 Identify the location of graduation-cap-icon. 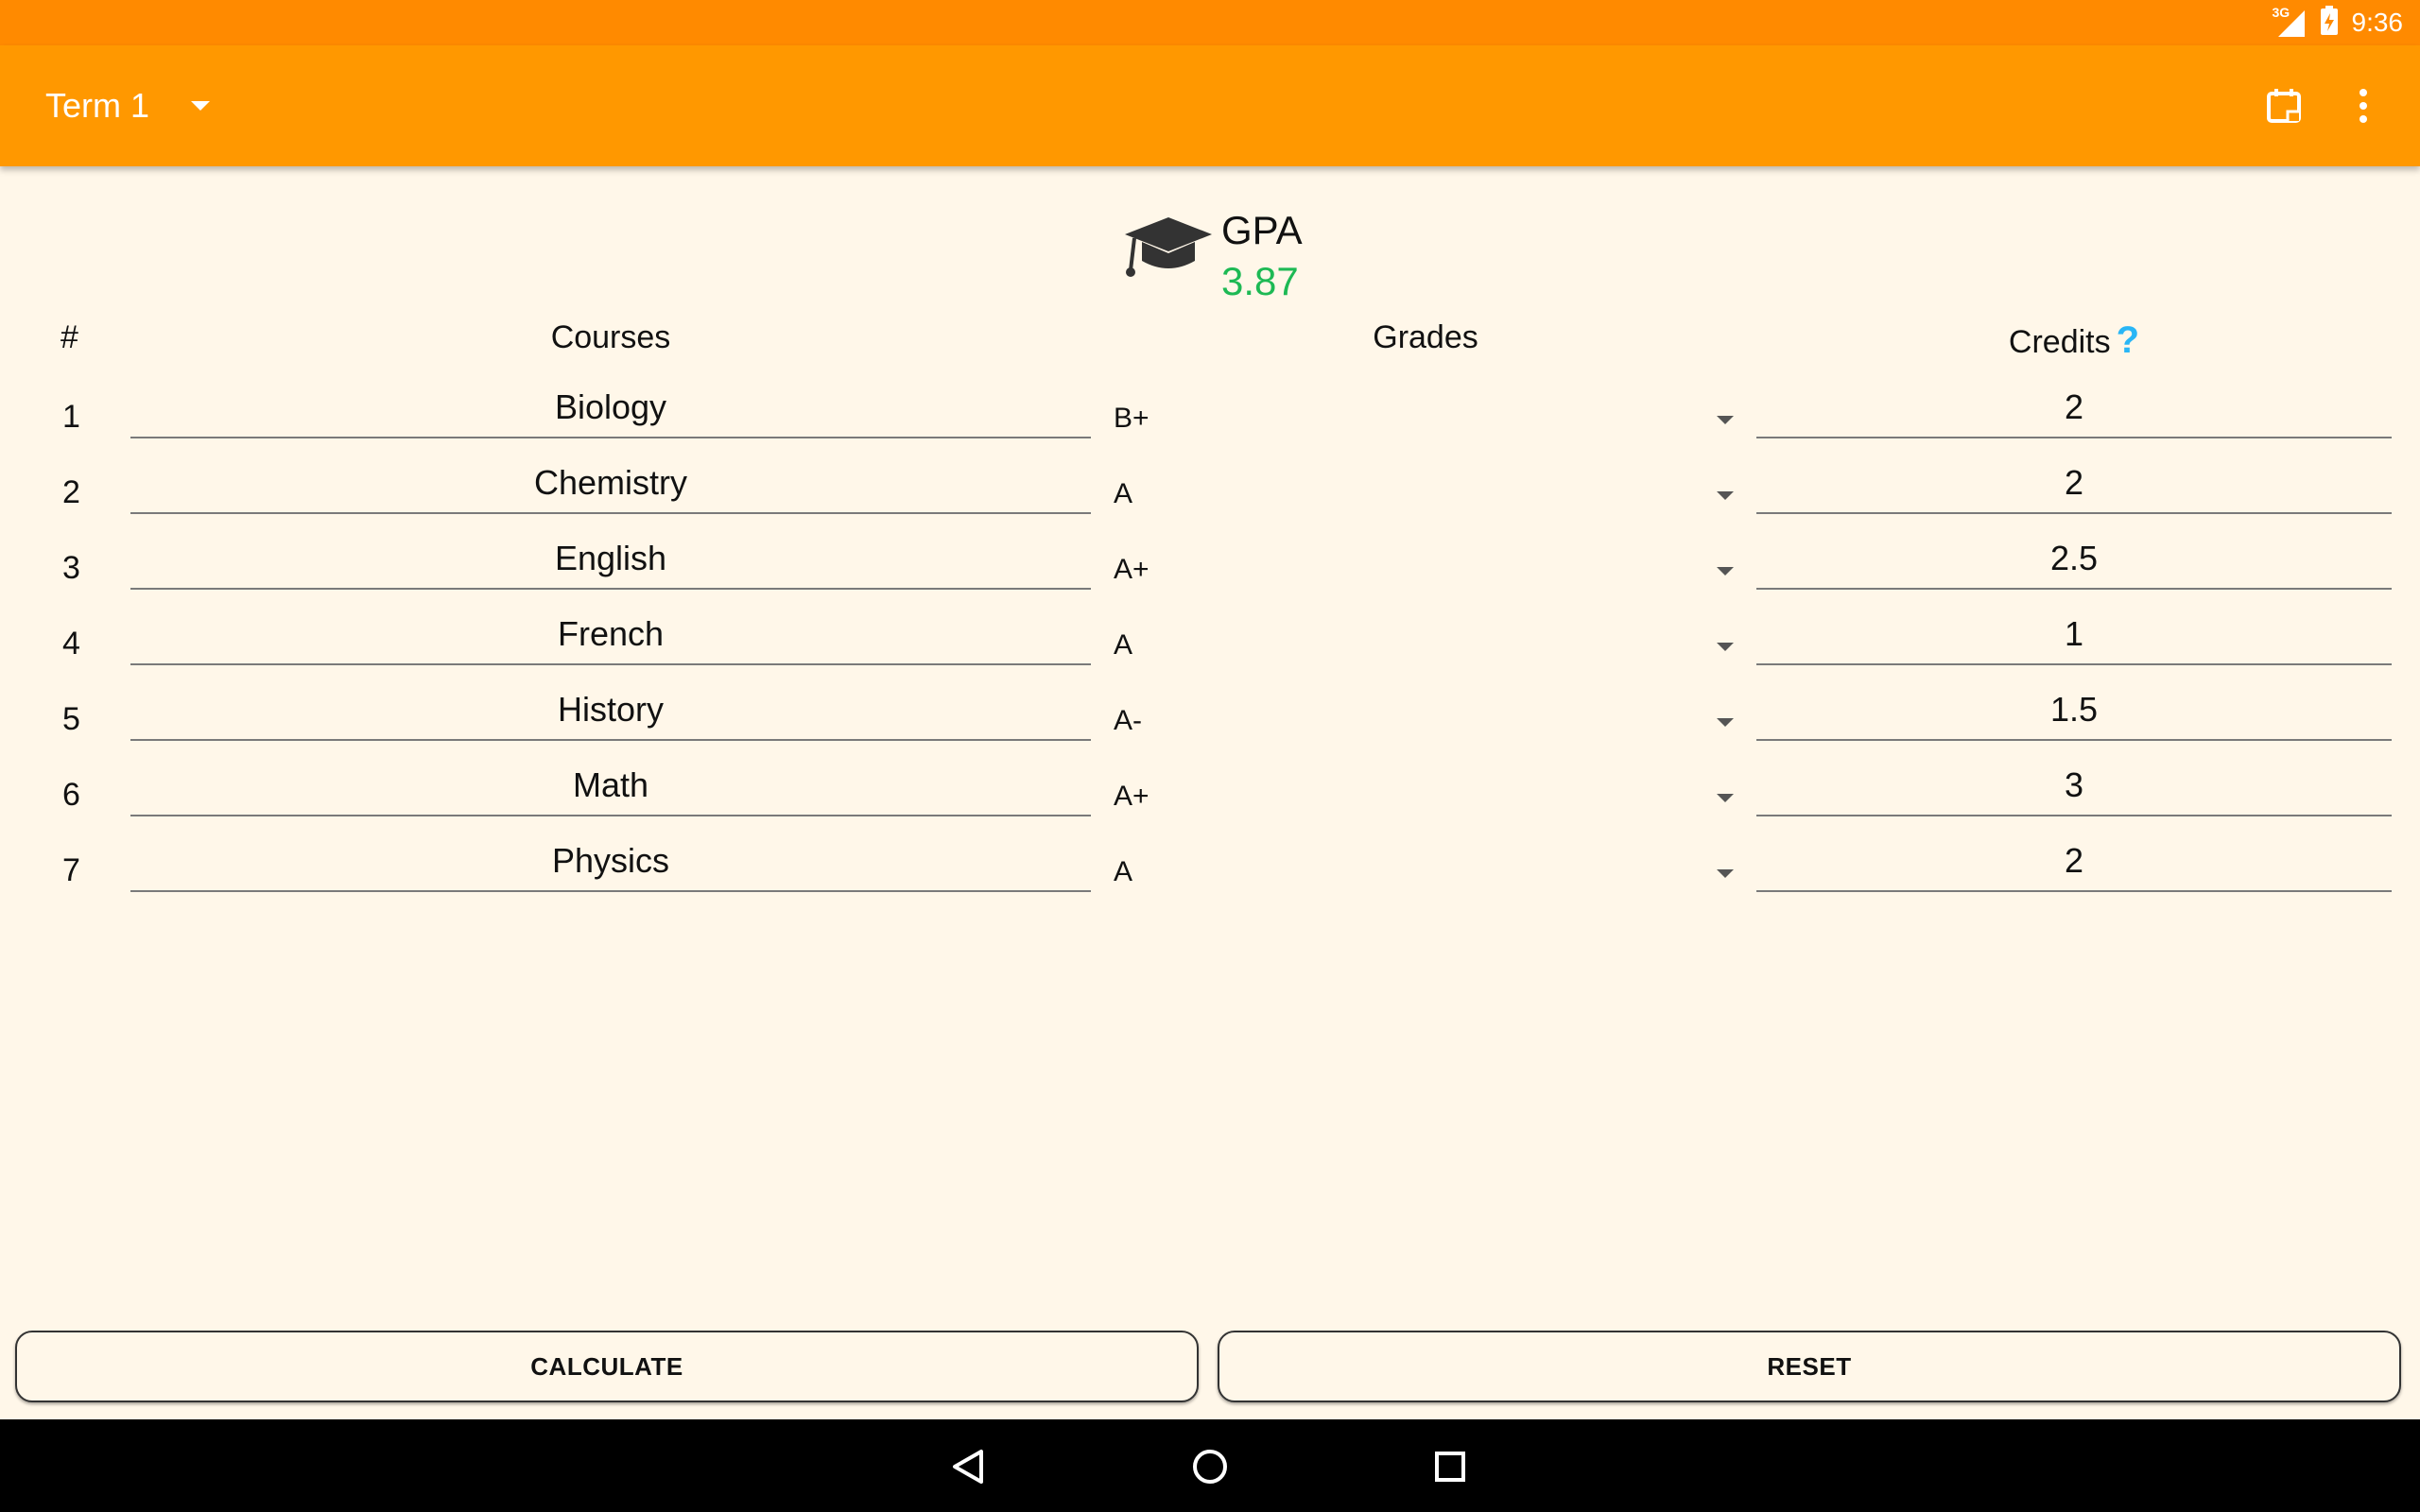
(1168, 247).